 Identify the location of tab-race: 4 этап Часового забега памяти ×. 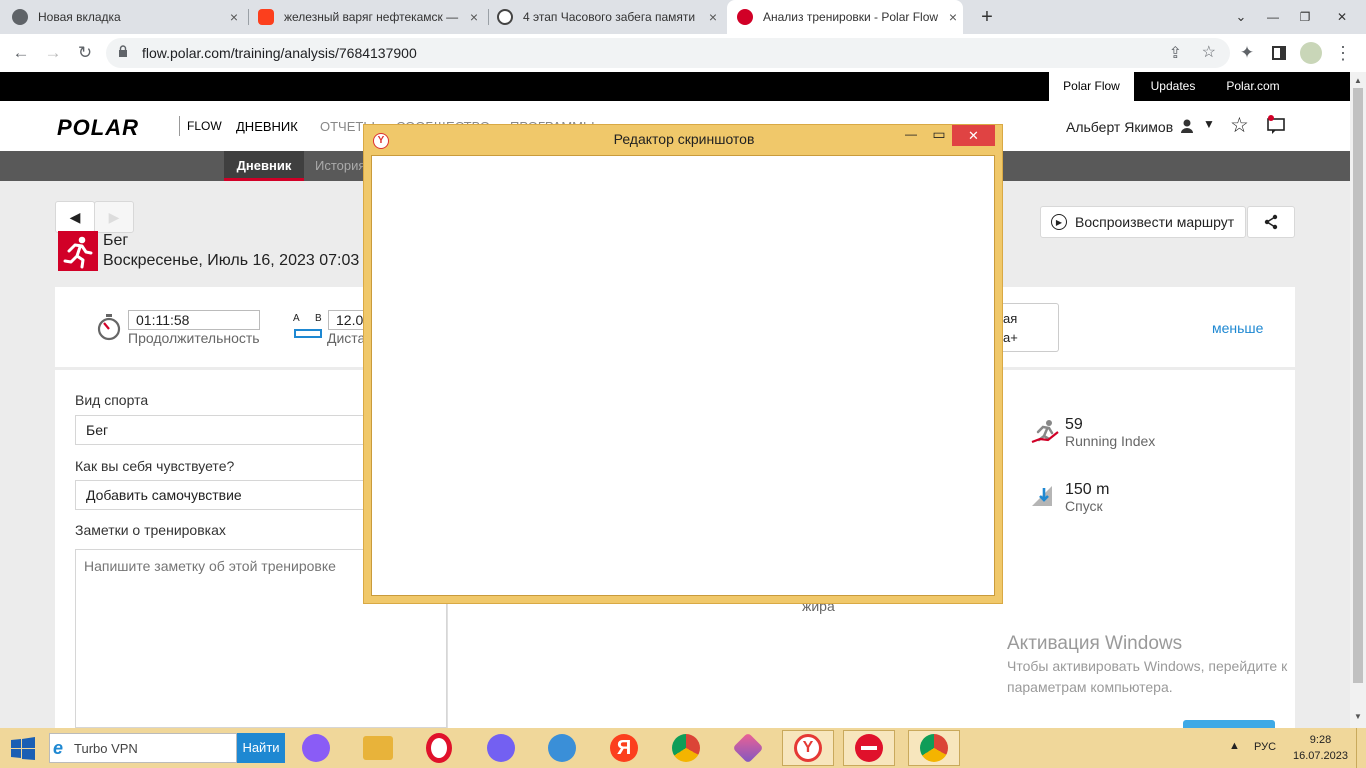
(610, 17).